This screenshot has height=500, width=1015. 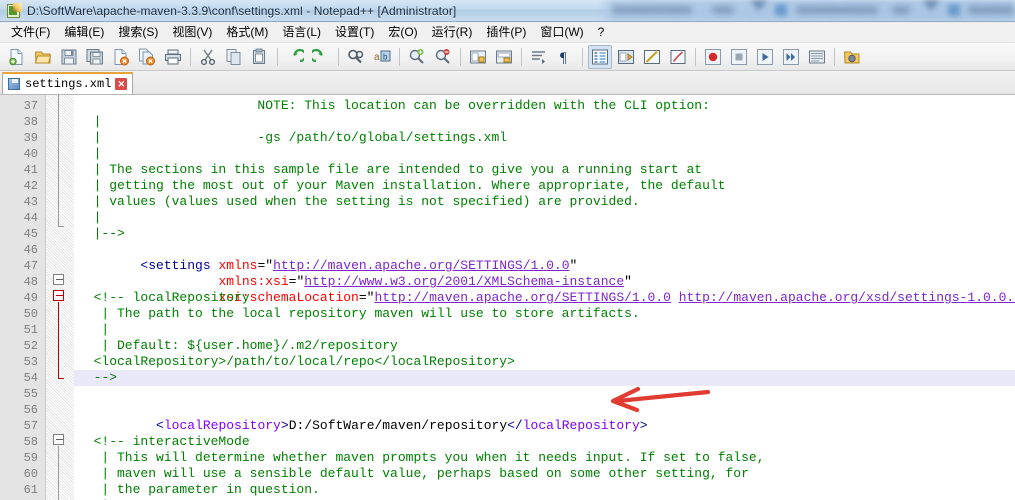 I want to click on save-all-icon, so click(x=95, y=57).